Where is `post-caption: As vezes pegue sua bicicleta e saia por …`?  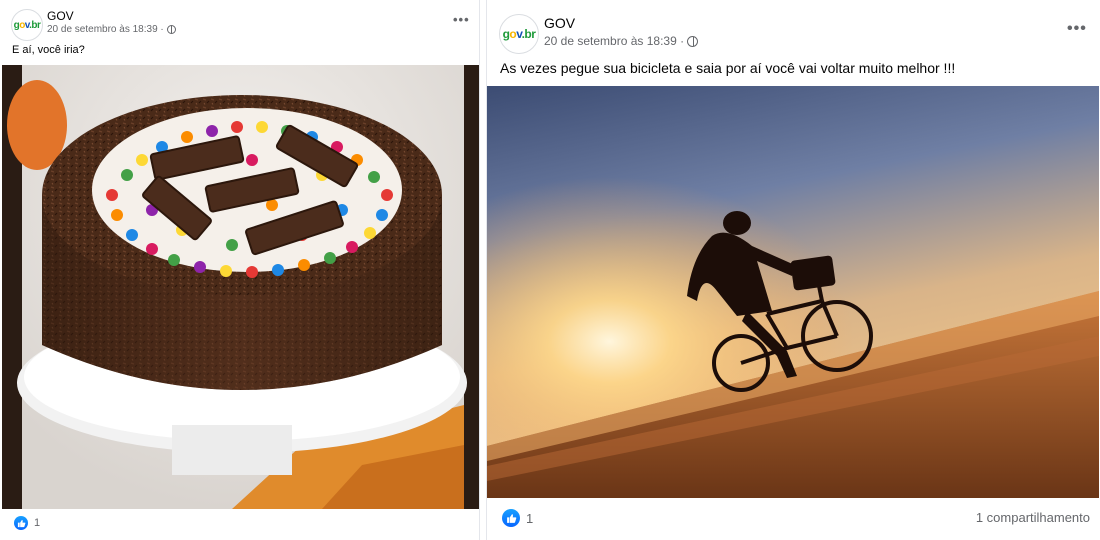
post-caption: As vezes pegue sua bicicleta e saia por … is located at coordinates (728, 68).